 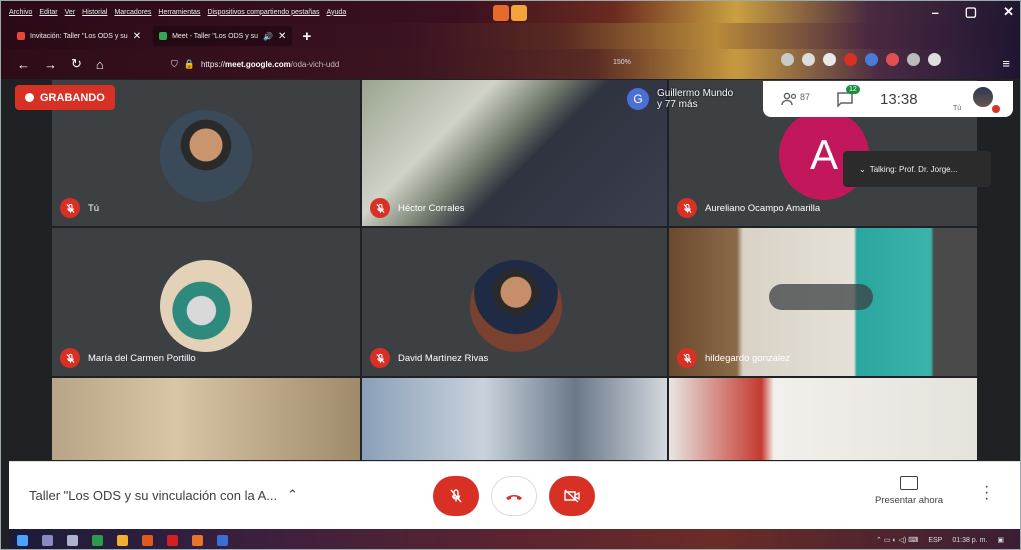 I want to click on extension-red-icon, so click(x=850, y=59).